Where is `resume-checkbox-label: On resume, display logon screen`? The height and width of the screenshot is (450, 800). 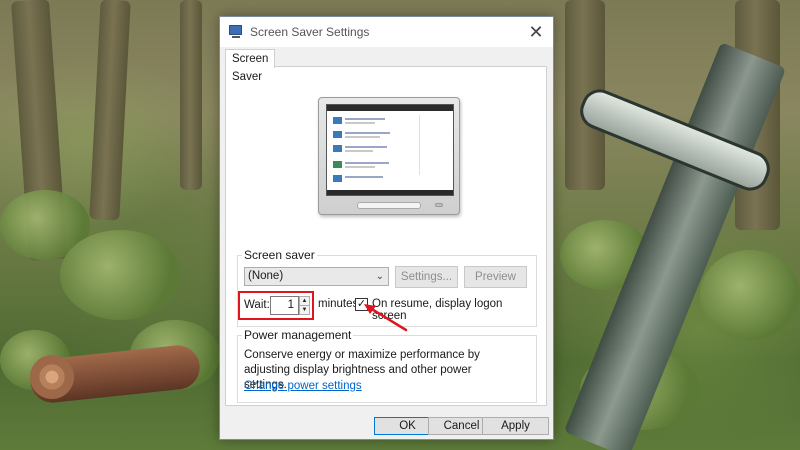 resume-checkbox-label: On resume, display logon screen is located at coordinates (454, 310).